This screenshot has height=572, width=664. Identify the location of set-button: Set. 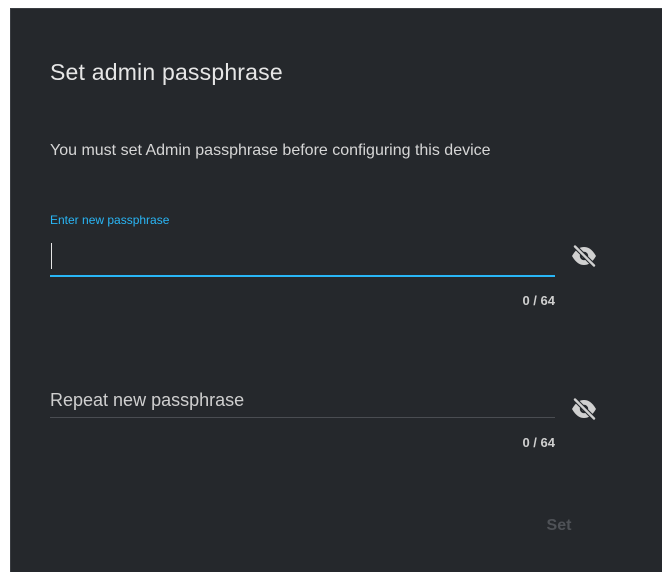
(559, 526).